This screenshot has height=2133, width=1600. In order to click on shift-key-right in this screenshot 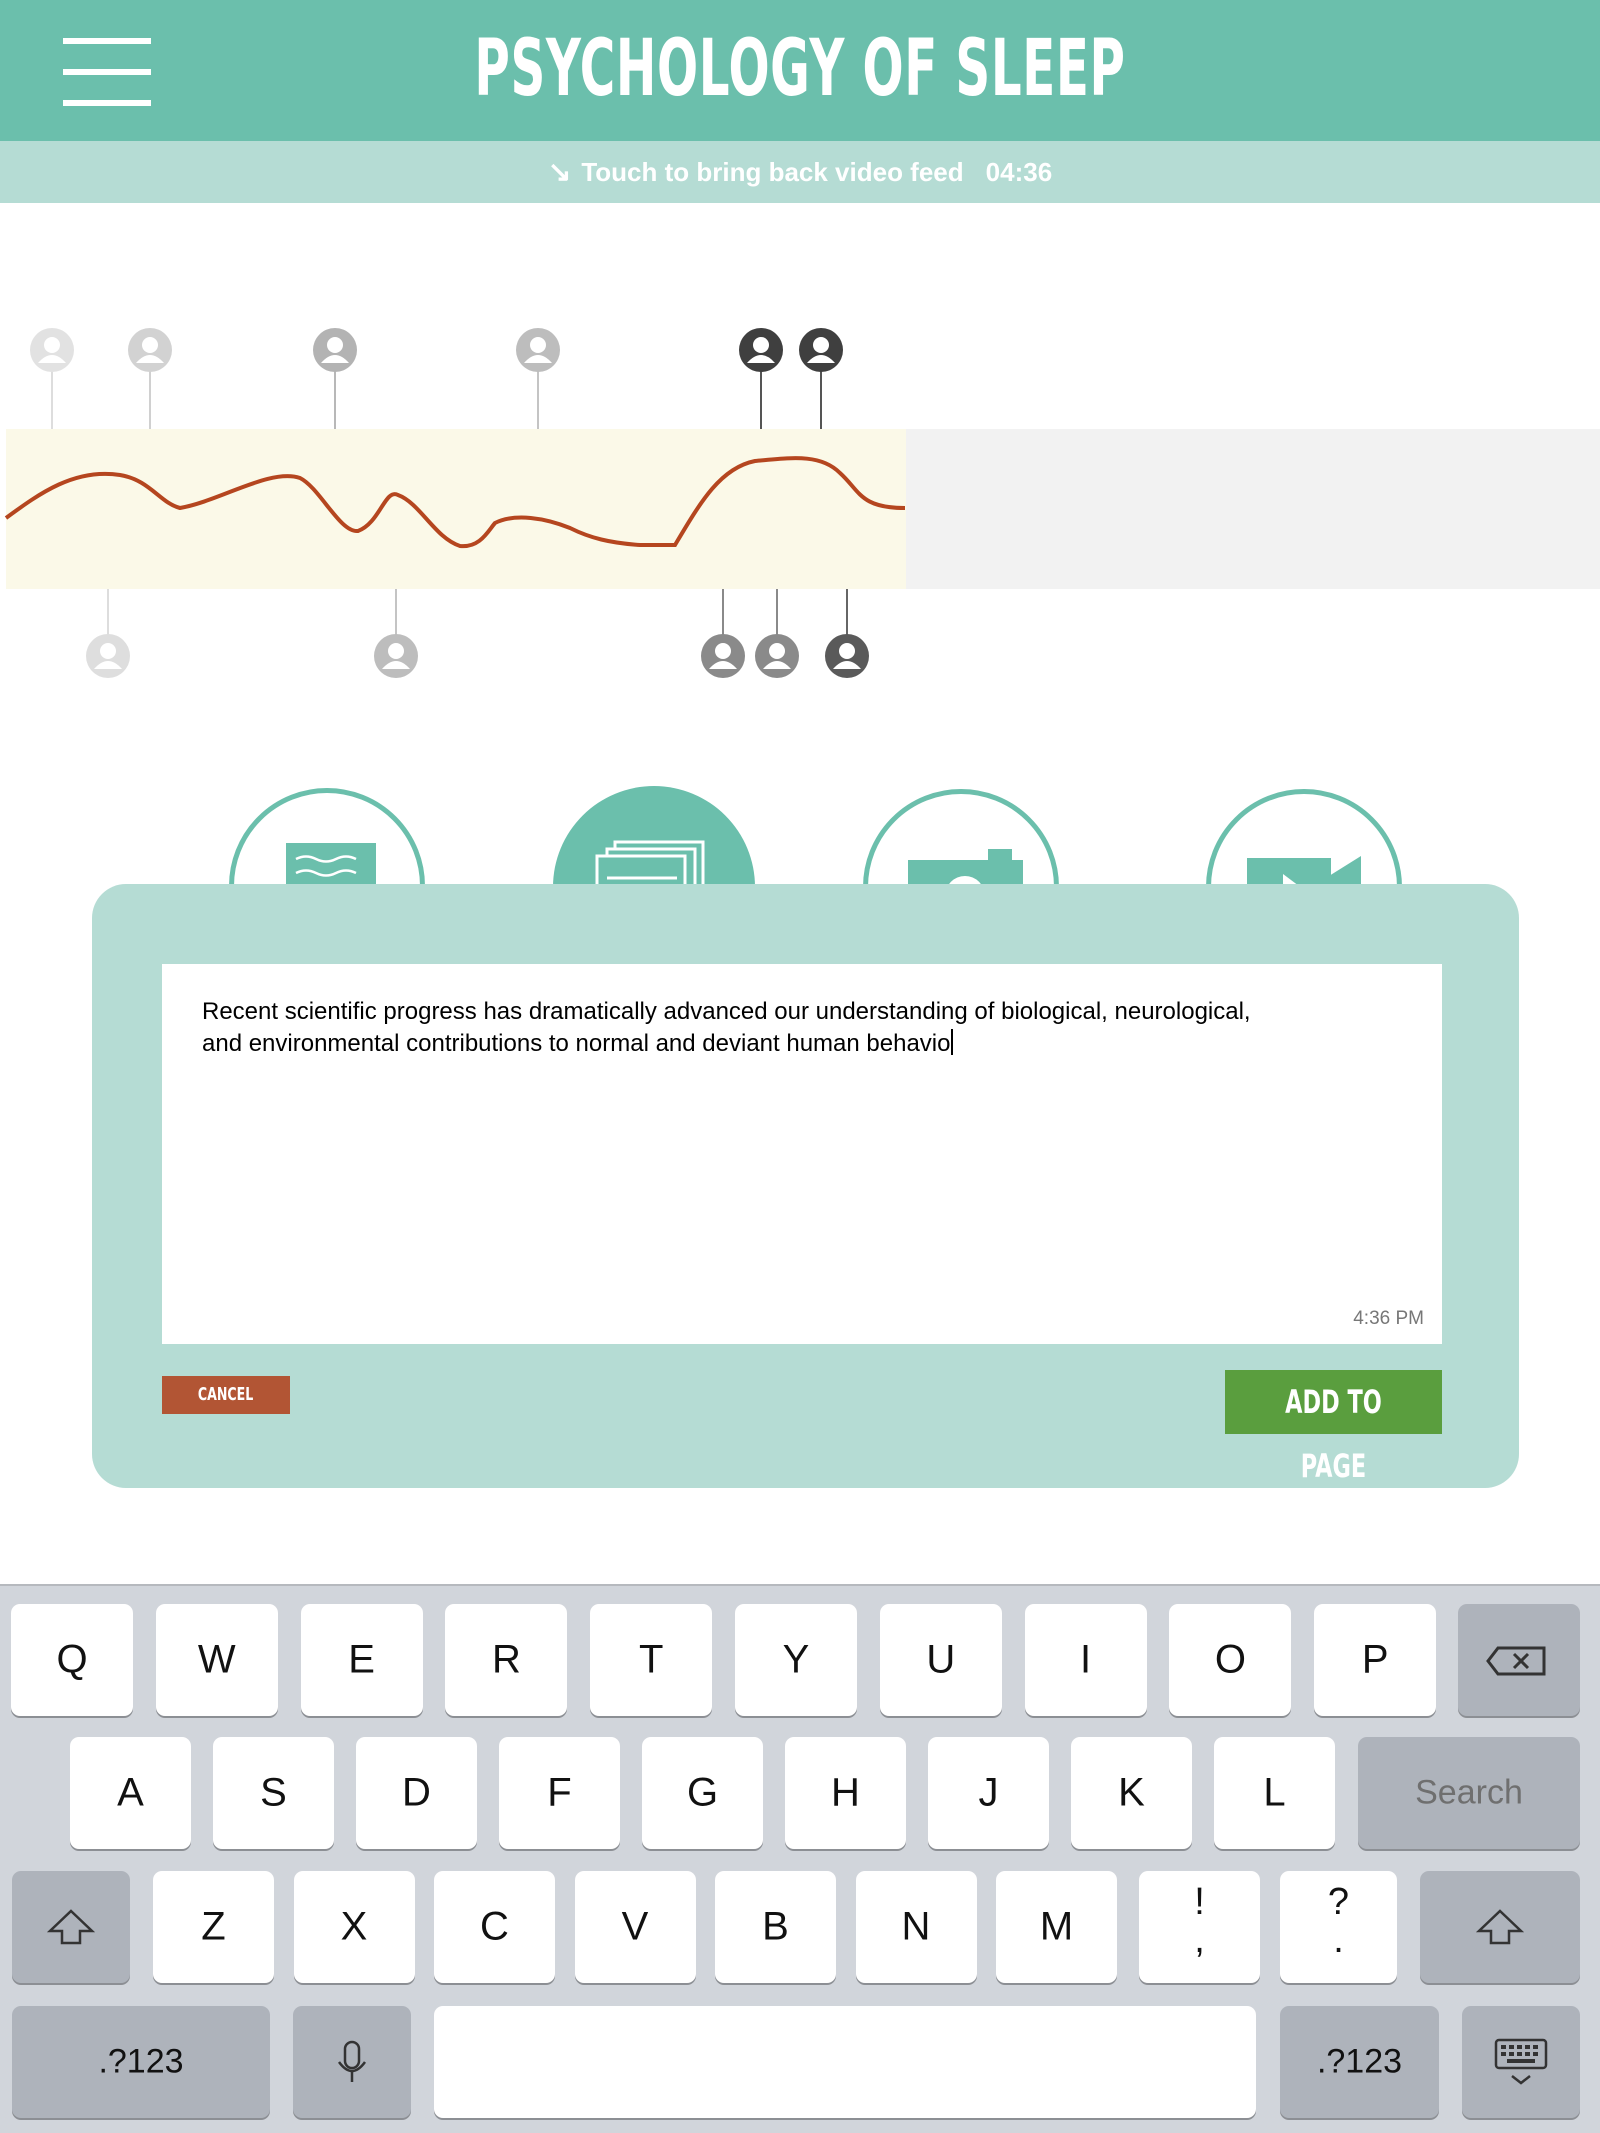, I will do `click(1500, 1927)`.